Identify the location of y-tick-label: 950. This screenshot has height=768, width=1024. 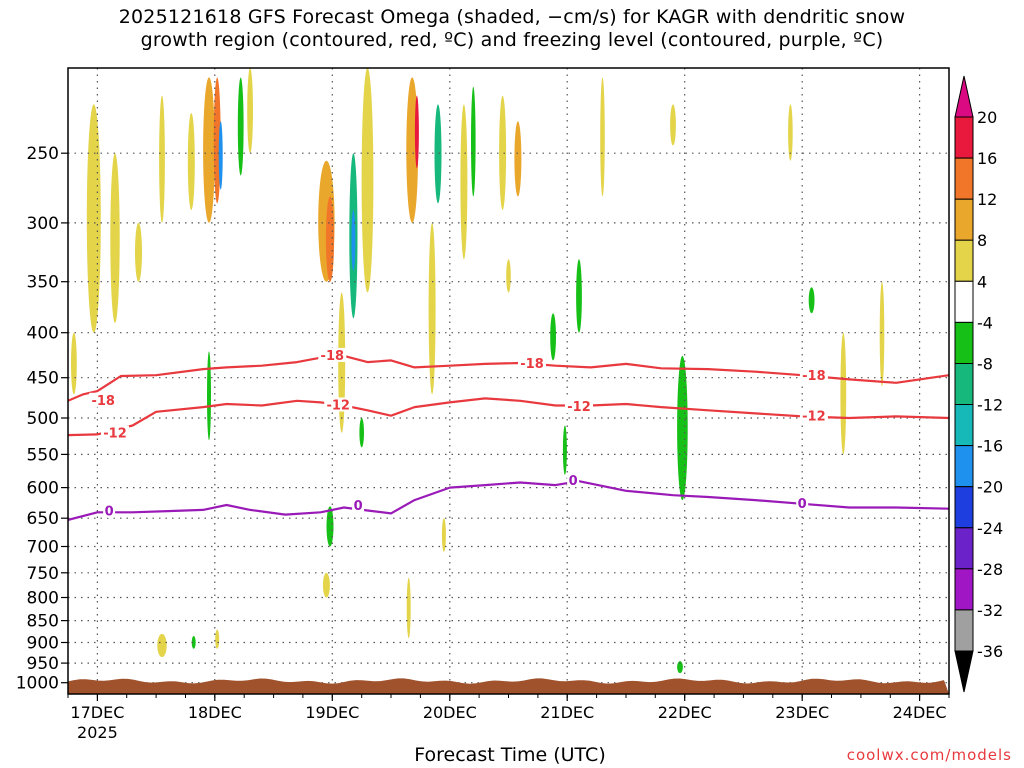
(43, 664).